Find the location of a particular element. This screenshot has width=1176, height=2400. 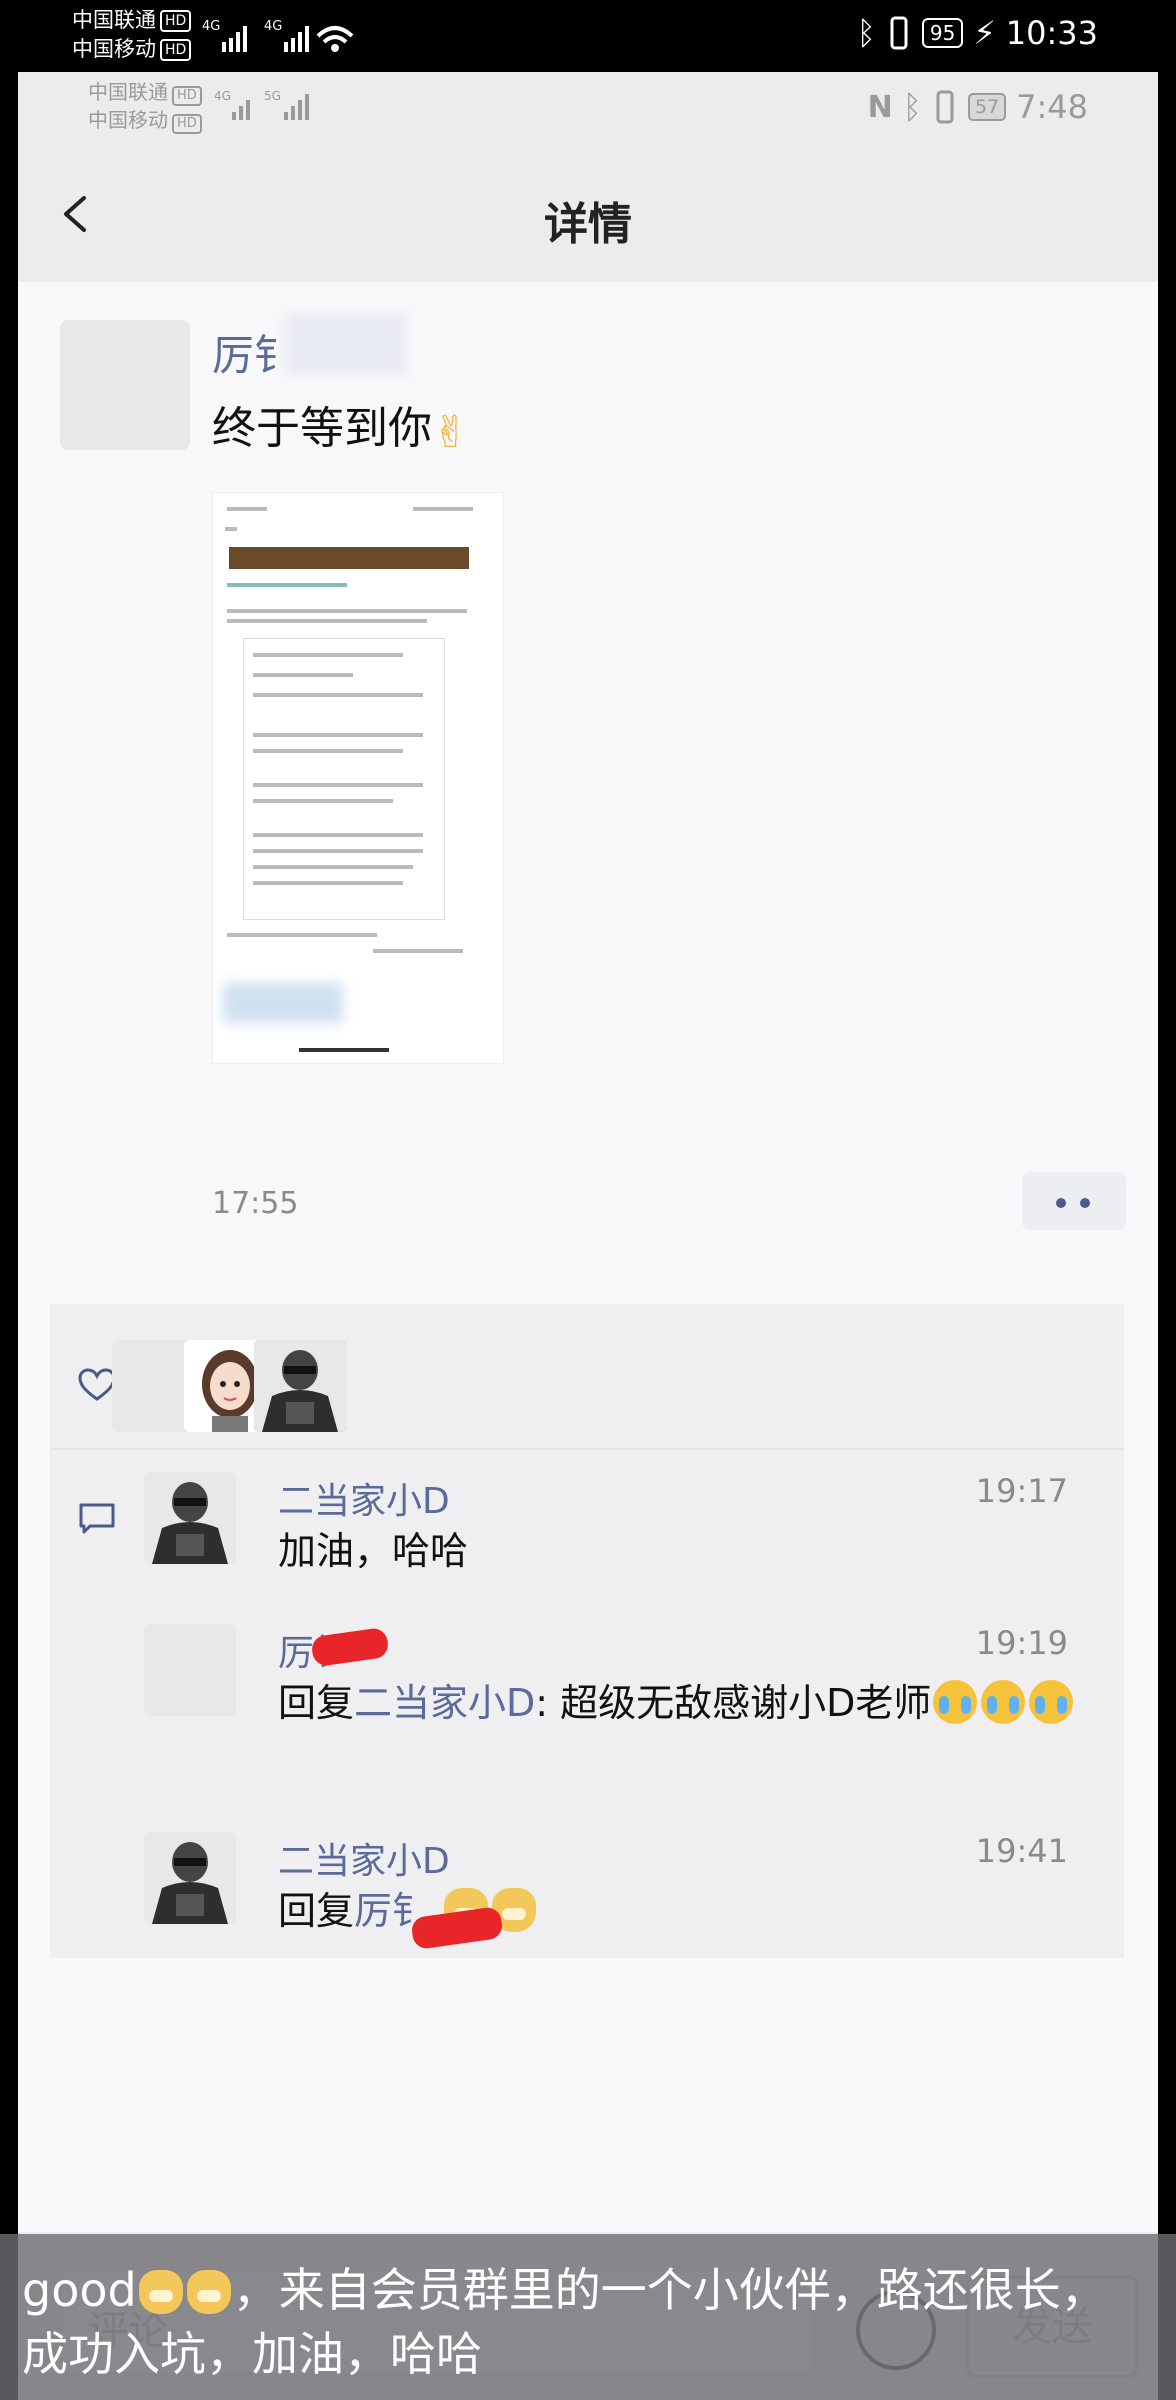

battery-level: 57 is located at coordinates (987, 107).